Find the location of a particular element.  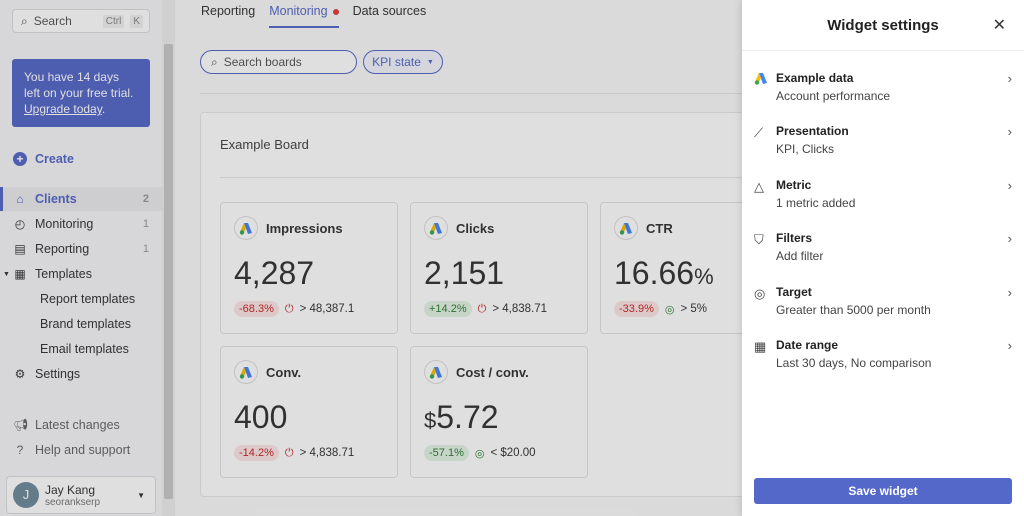

setting-example-data: Example data Account performance › is located at coordinates (883, 91).